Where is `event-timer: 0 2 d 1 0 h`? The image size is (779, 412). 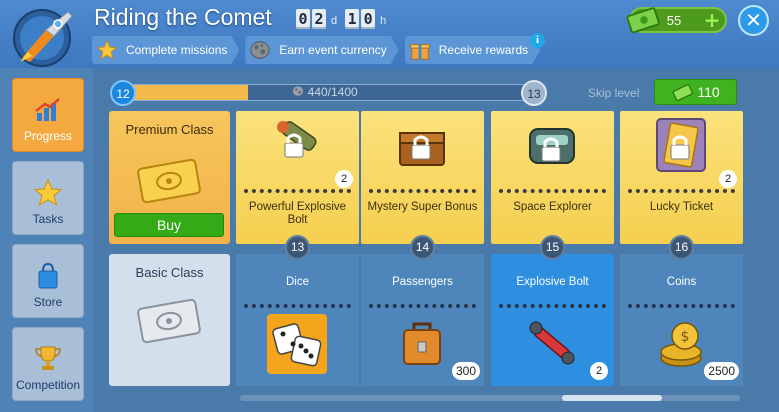
event-timer: 0 2 d 1 0 h is located at coordinates (344, 19).